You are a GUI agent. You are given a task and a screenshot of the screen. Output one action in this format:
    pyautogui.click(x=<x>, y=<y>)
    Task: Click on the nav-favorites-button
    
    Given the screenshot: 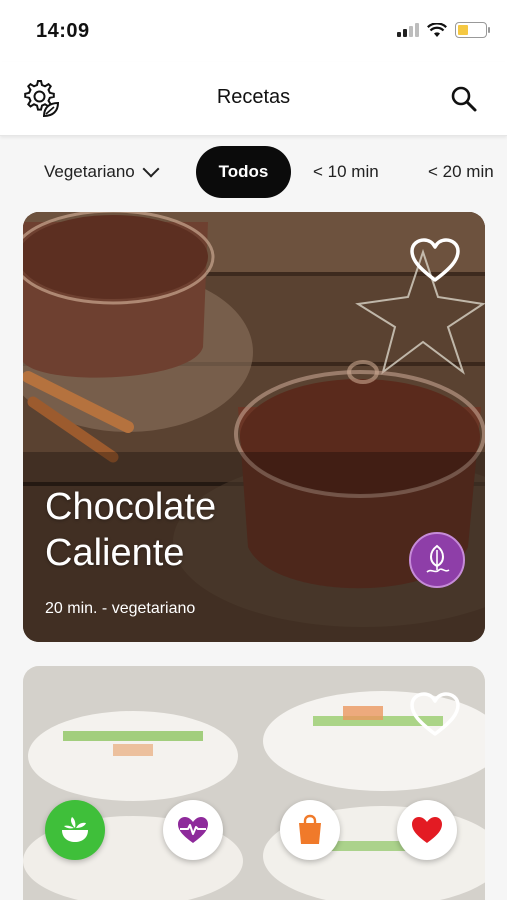 What is the action you would take?
    pyautogui.click(x=427, y=830)
    